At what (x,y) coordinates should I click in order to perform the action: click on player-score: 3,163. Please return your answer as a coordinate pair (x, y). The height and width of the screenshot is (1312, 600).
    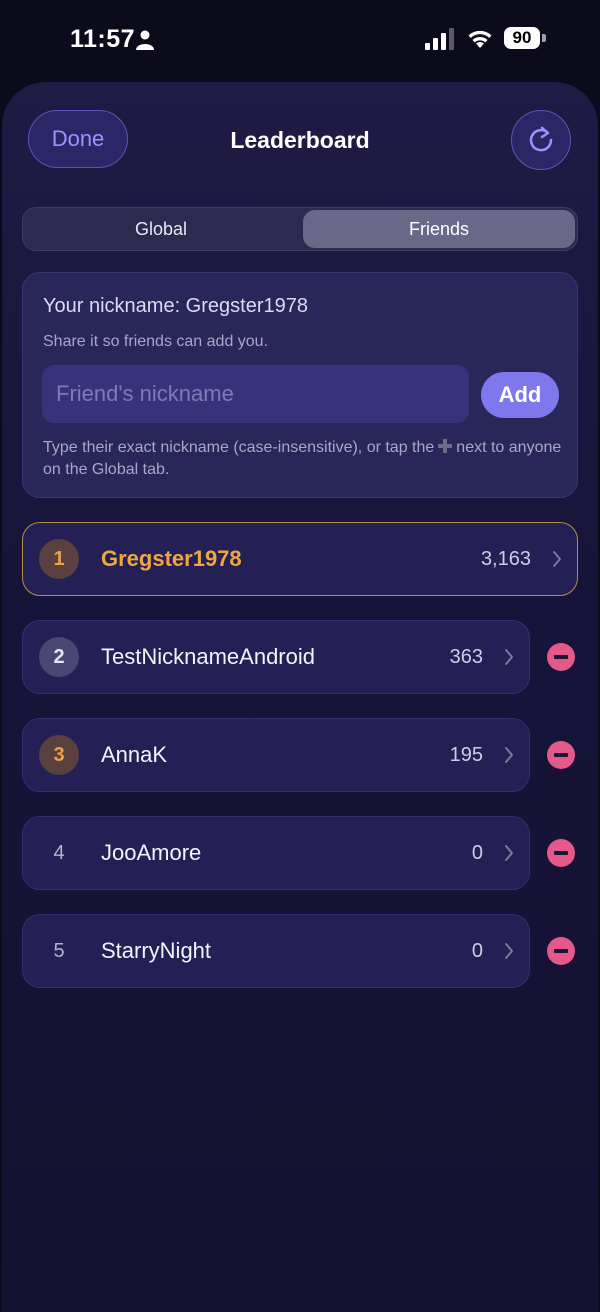
    Looking at the image, I should click on (505, 559).